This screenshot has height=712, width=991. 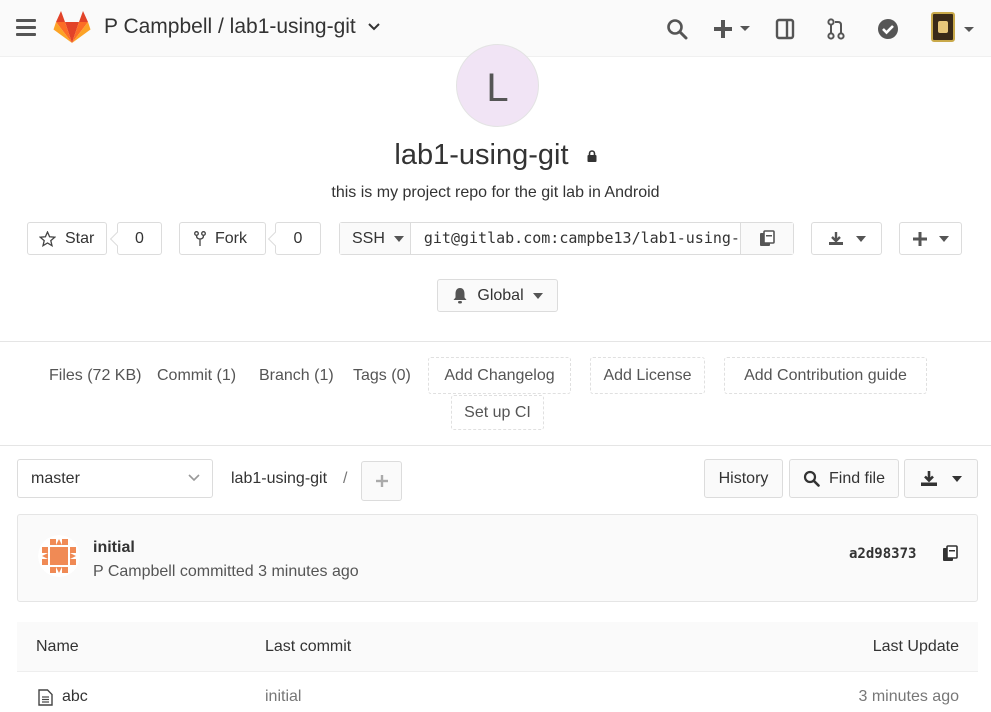 I want to click on clone-protocol-dropdown: SSH, so click(x=375, y=238).